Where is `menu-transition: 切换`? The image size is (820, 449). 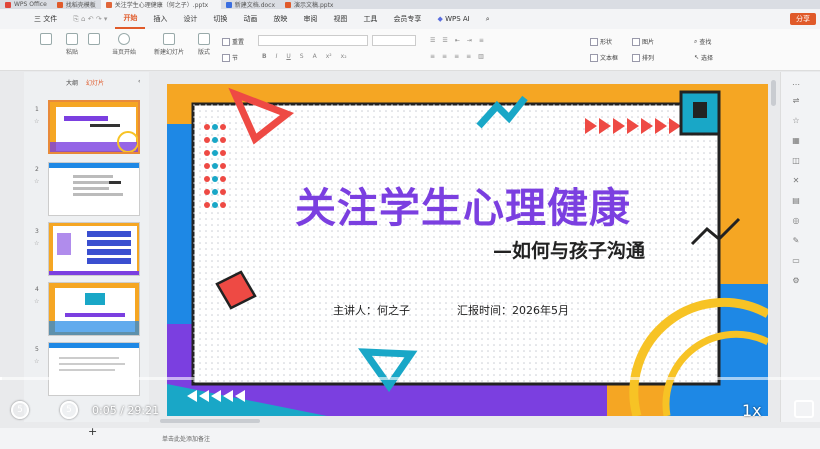 menu-transition: 切换 is located at coordinates (220, 19).